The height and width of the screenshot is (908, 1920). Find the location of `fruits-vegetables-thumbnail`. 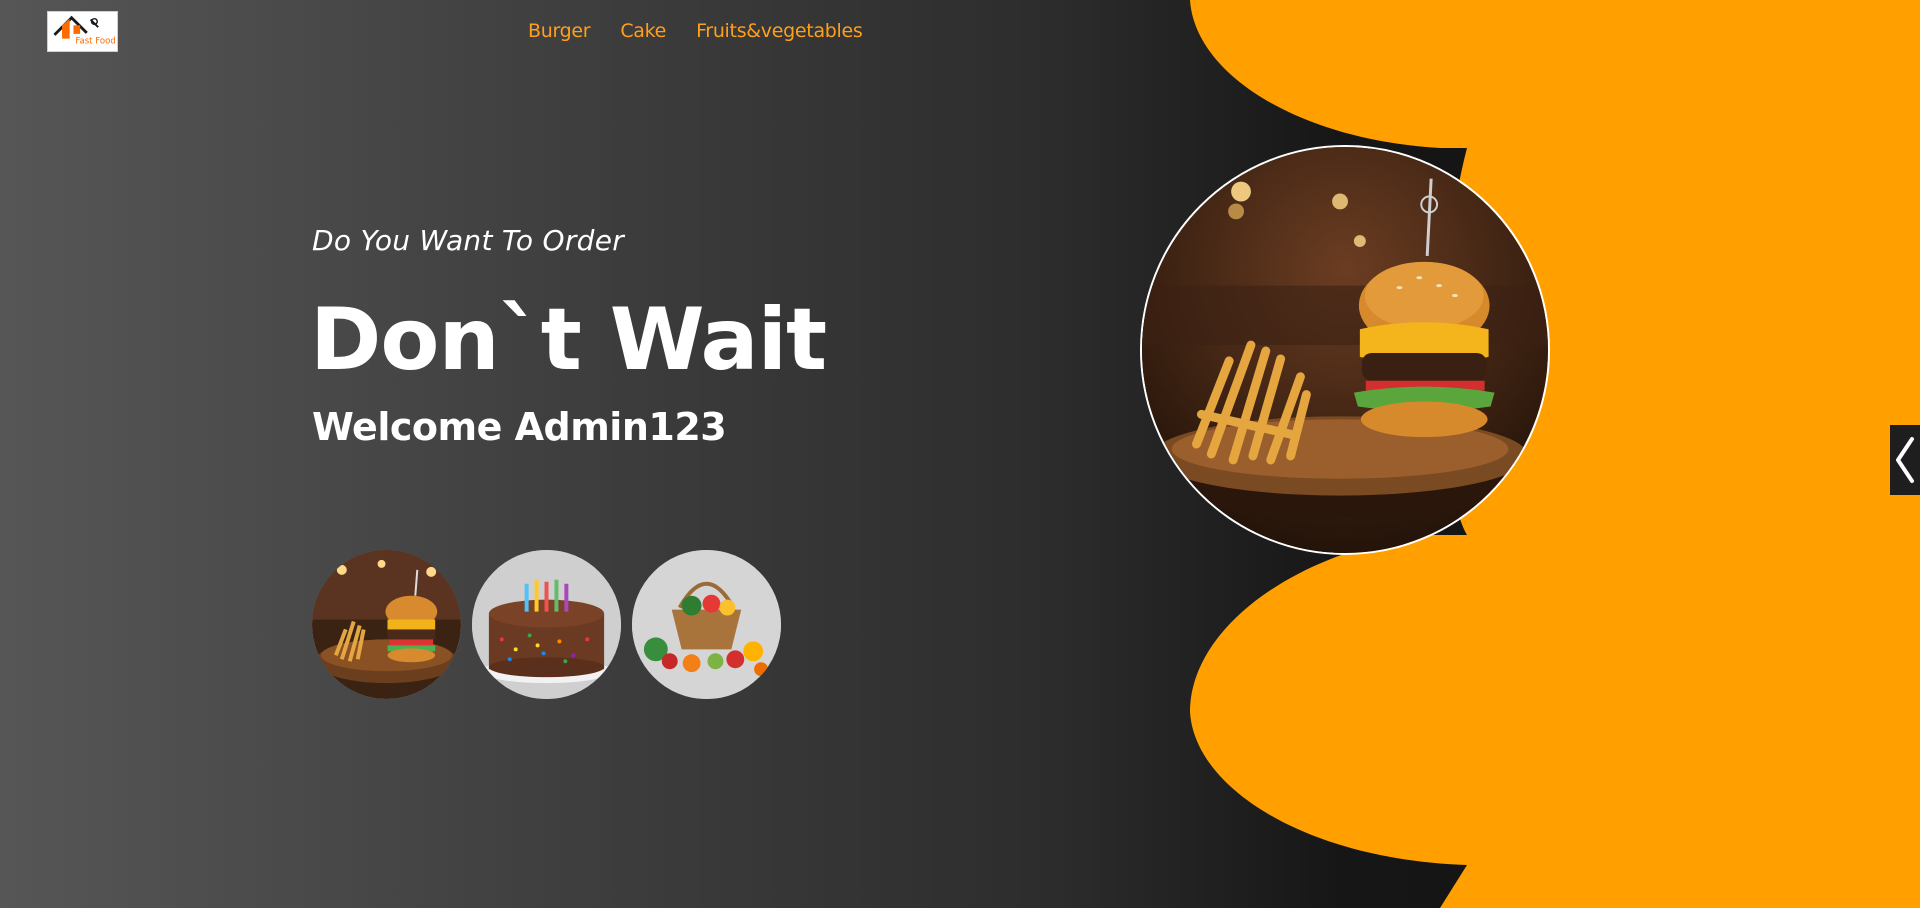

fruits-vegetables-thumbnail is located at coordinates (706, 624).